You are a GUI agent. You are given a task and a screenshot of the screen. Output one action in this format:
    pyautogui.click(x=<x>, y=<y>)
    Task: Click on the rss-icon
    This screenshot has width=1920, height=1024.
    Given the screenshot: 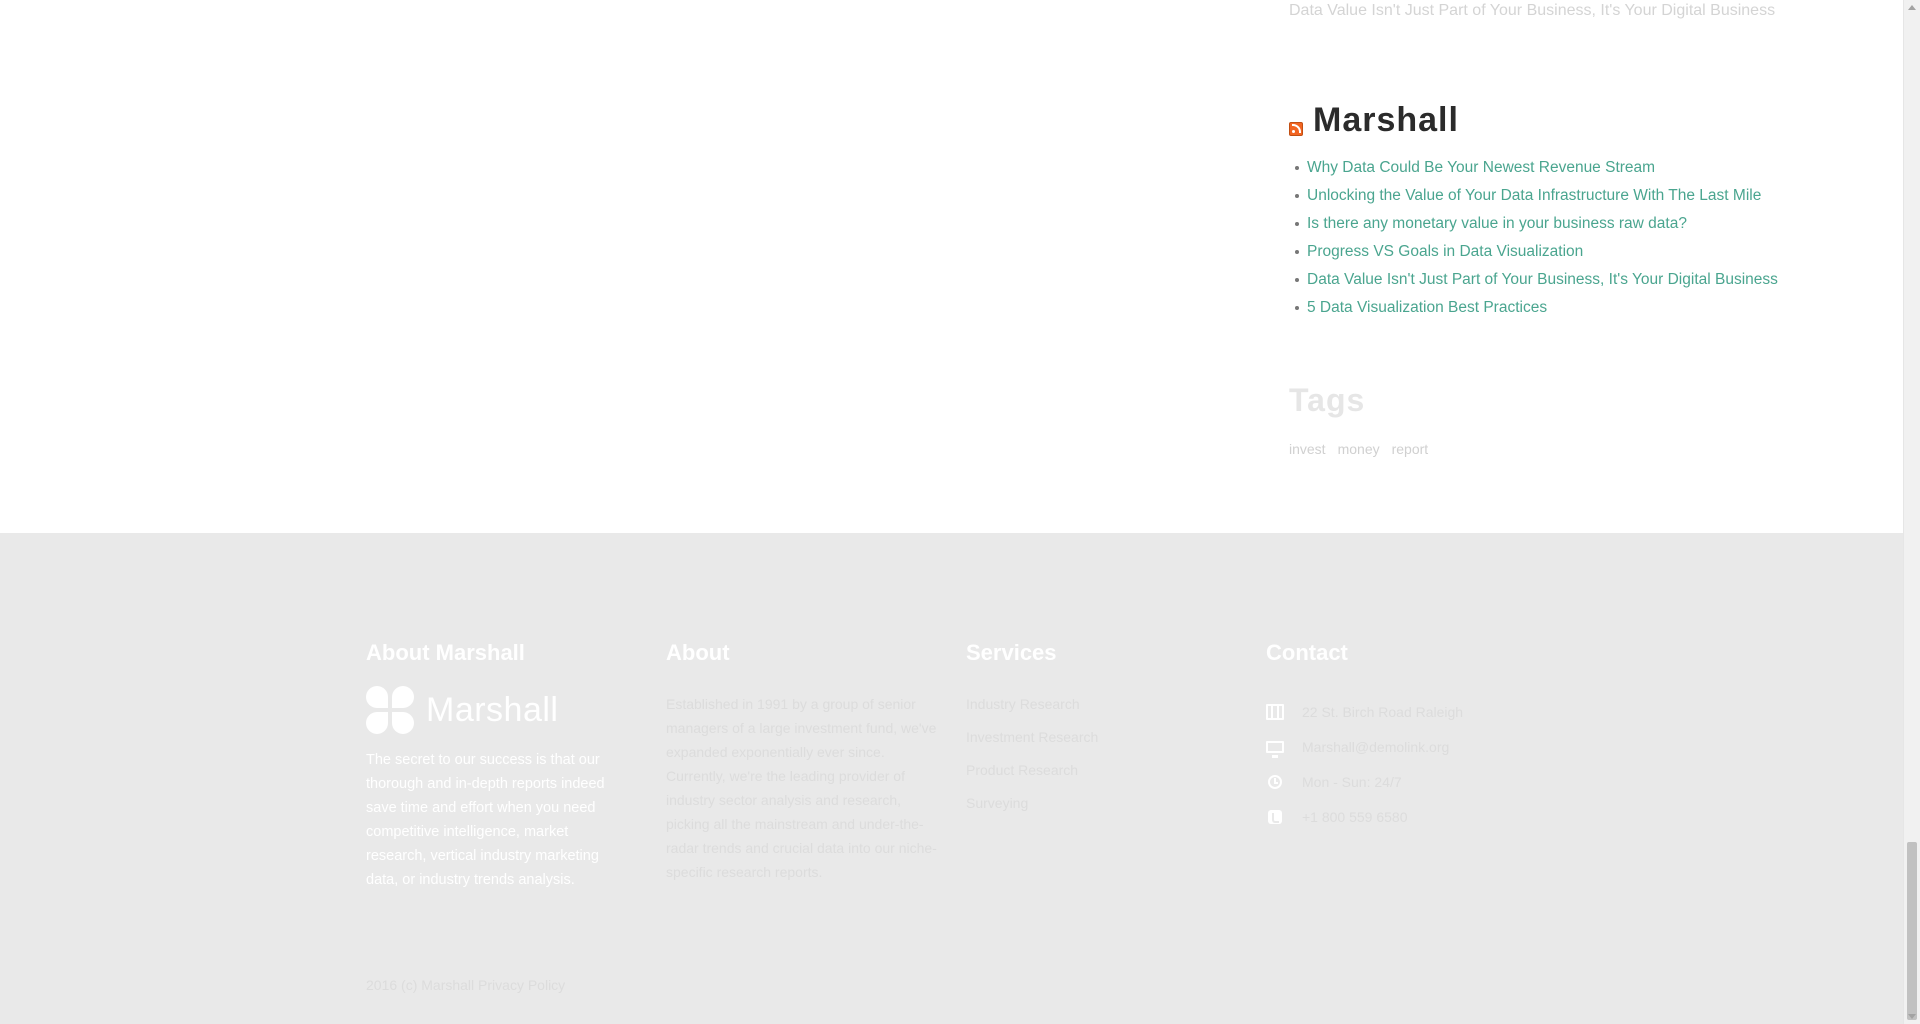 What is the action you would take?
    pyautogui.click(x=1296, y=129)
    